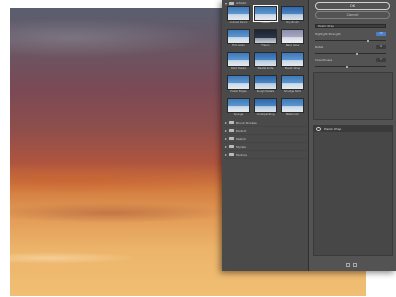 The width and height of the screenshot is (396, 297). Describe the element at coordinates (353, 129) in the screenshot. I see `effect-layer-row: Plastic Wrap` at that location.